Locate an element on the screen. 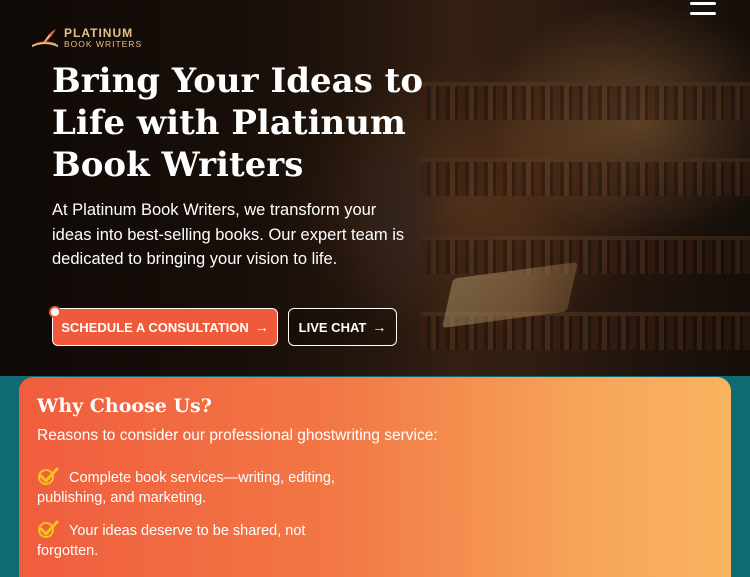 This screenshot has width=750, height=577. why-title: Why Choose Us? is located at coordinates (124, 406).